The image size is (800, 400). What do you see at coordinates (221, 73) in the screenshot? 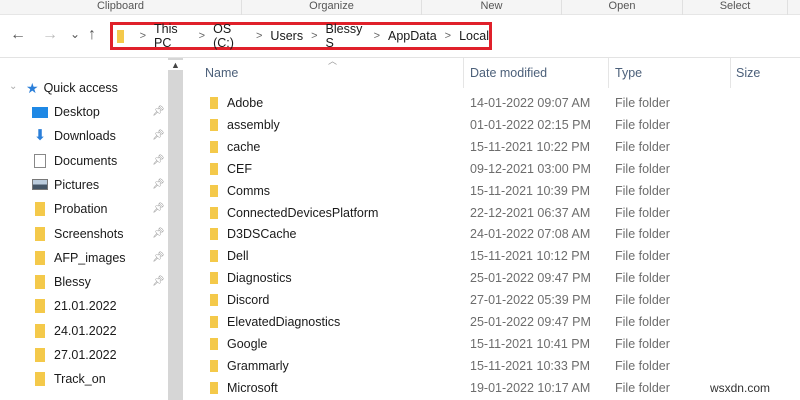
I see `column-header-name: Name` at bounding box center [221, 73].